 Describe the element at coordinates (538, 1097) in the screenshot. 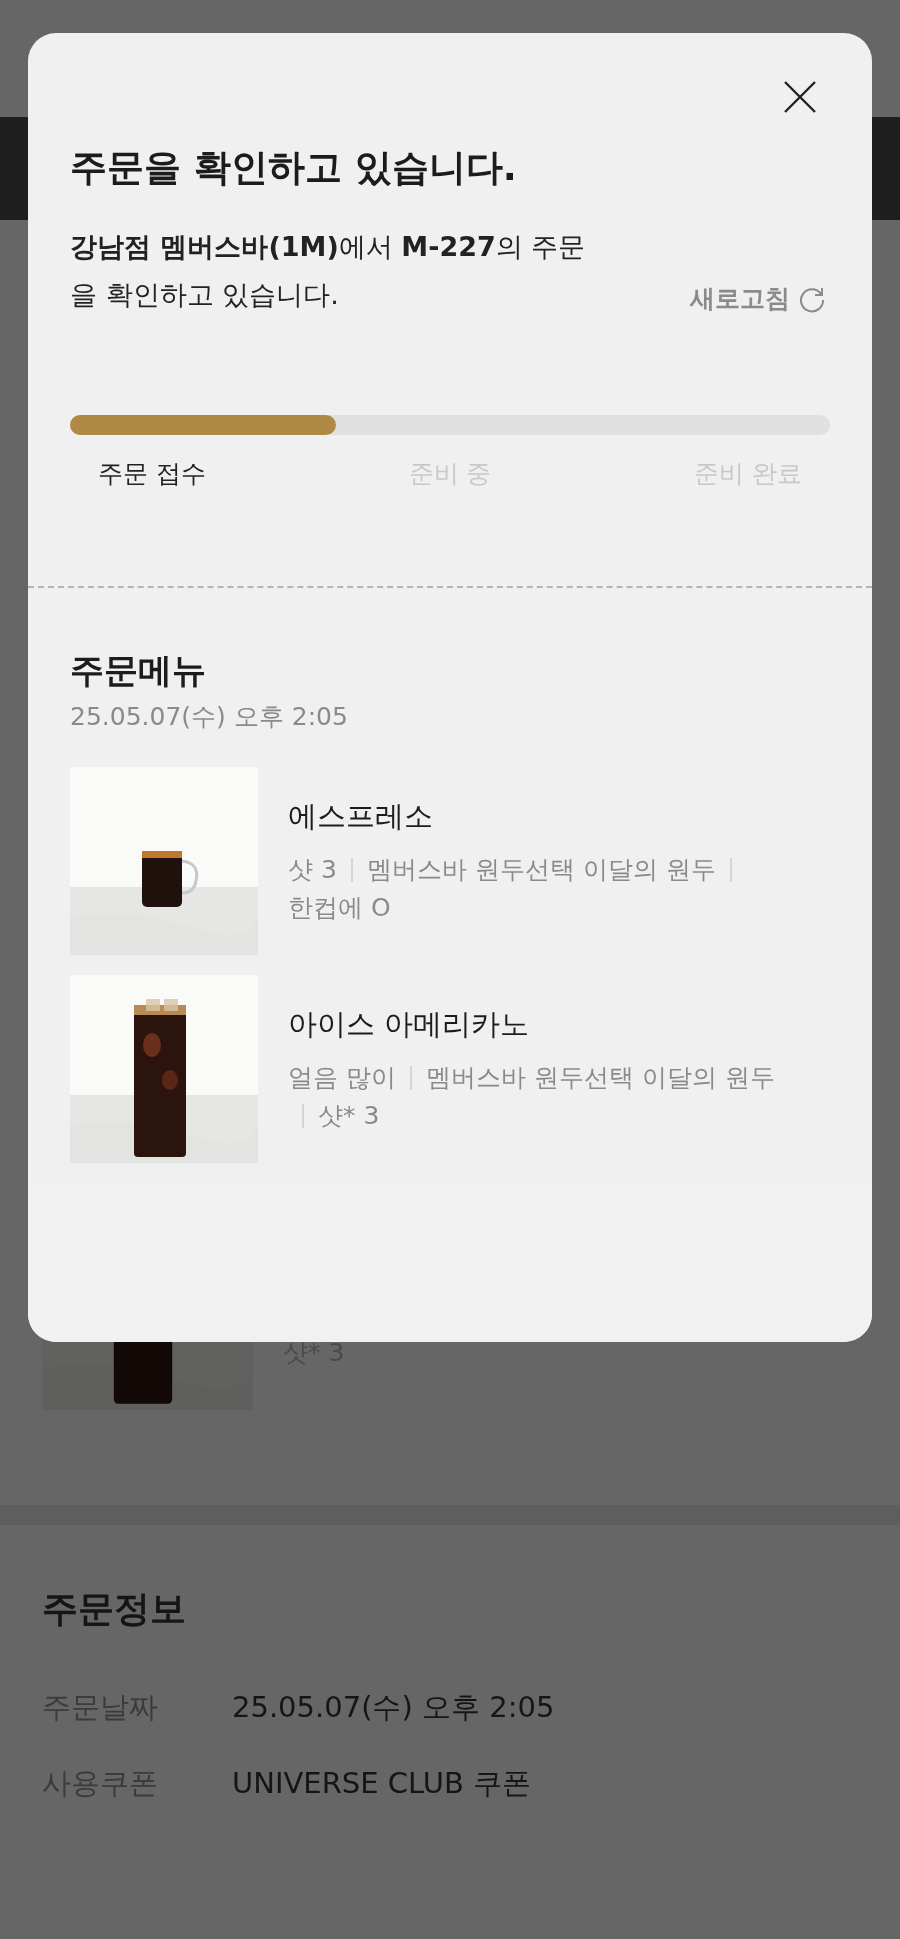

I see `menu-item-options: 얼음 많이 멤버스바 원두선택 이달의 원두 샷* 3` at that location.